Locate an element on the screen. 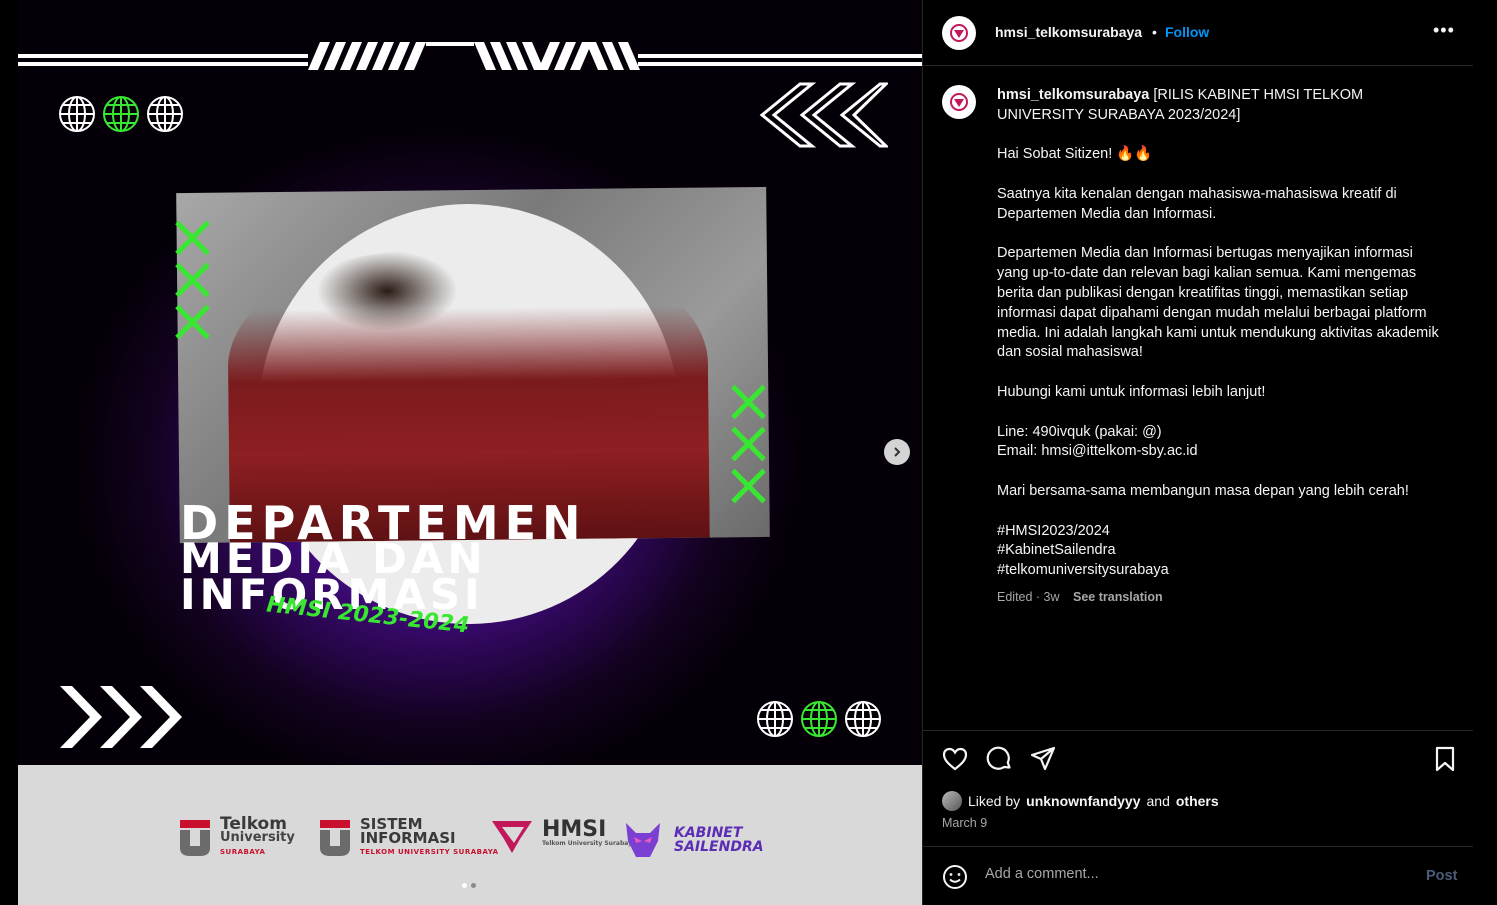 The height and width of the screenshot is (905, 1497). telkom-university-logo: Telkom University SURABAYA is located at coordinates (236, 837).